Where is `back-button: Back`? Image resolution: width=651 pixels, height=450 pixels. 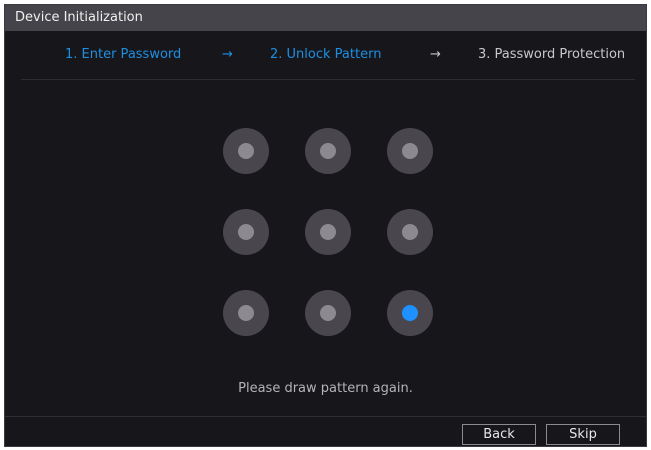 back-button: Back is located at coordinates (499, 434).